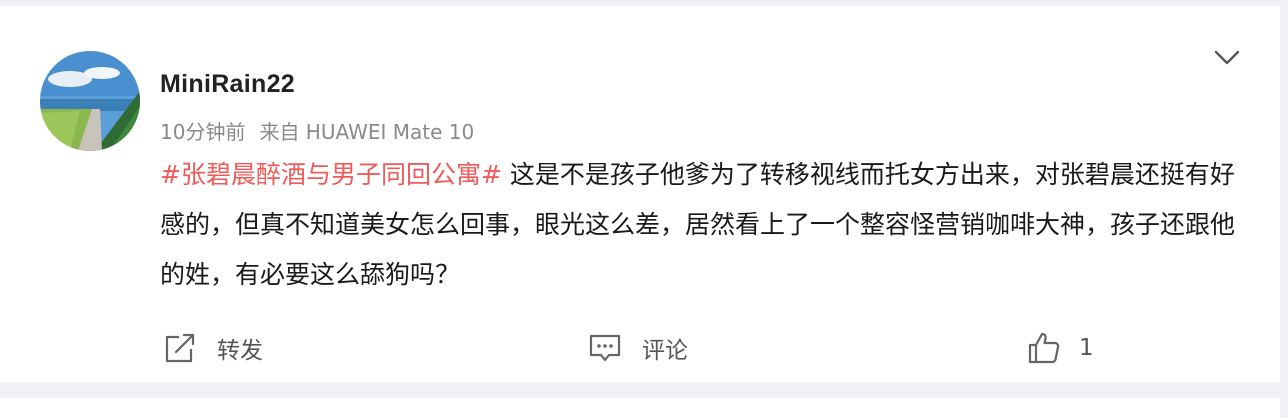 This screenshot has height=418, width=1288. Describe the element at coordinates (213, 348) in the screenshot. I see `repost-button: 转发` at that location.